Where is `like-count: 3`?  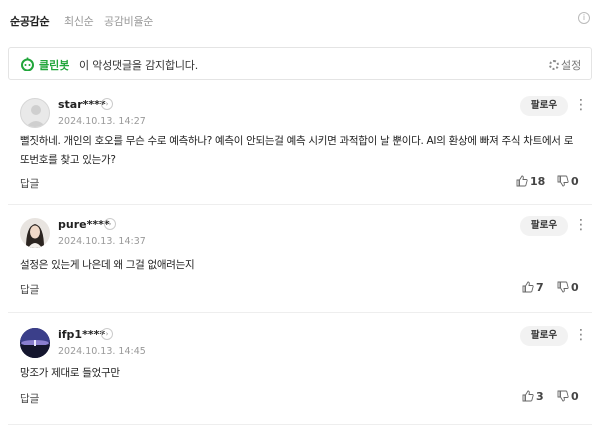 like-count: 3 is located at coordinates (540, 396).